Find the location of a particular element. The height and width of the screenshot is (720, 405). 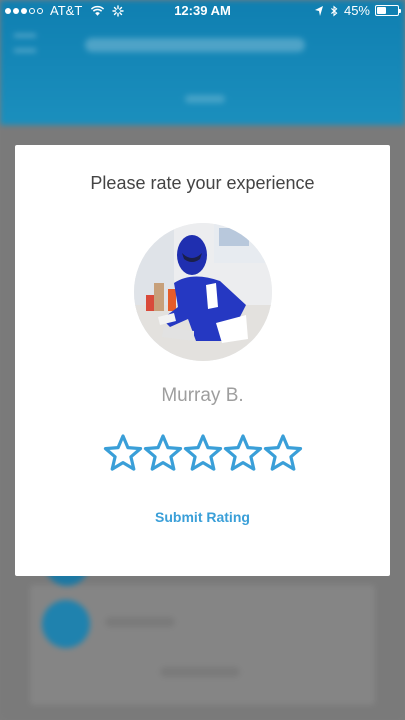

provider-photo is located at coordinates (203, 292).